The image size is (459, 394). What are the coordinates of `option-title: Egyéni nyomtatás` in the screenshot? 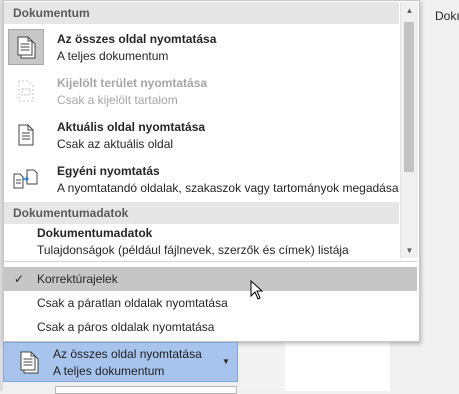 It's located at (108, 171).